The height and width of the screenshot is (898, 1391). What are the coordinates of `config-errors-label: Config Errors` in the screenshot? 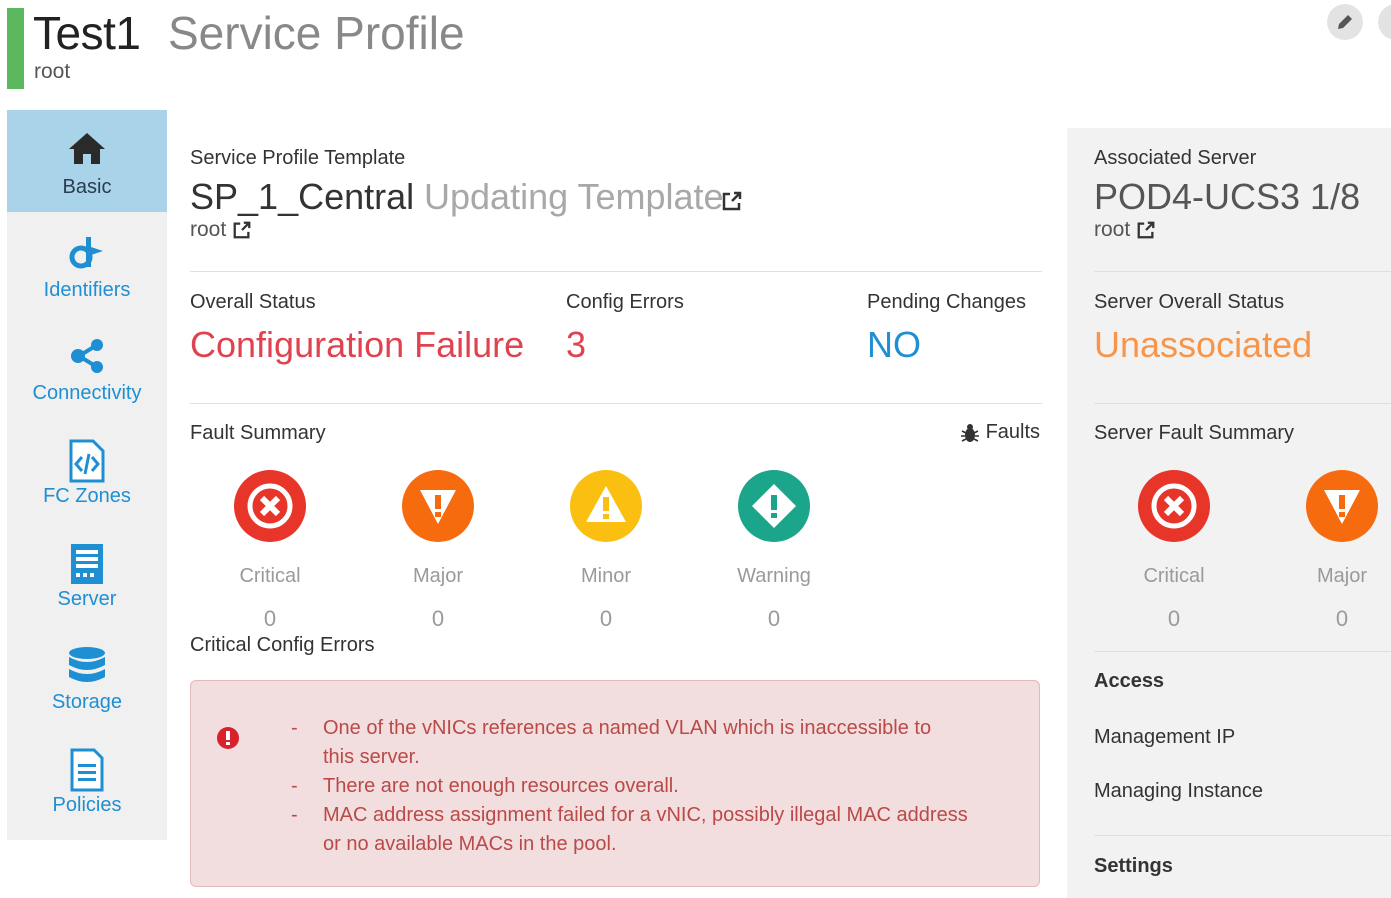 It's located at (625, 302).